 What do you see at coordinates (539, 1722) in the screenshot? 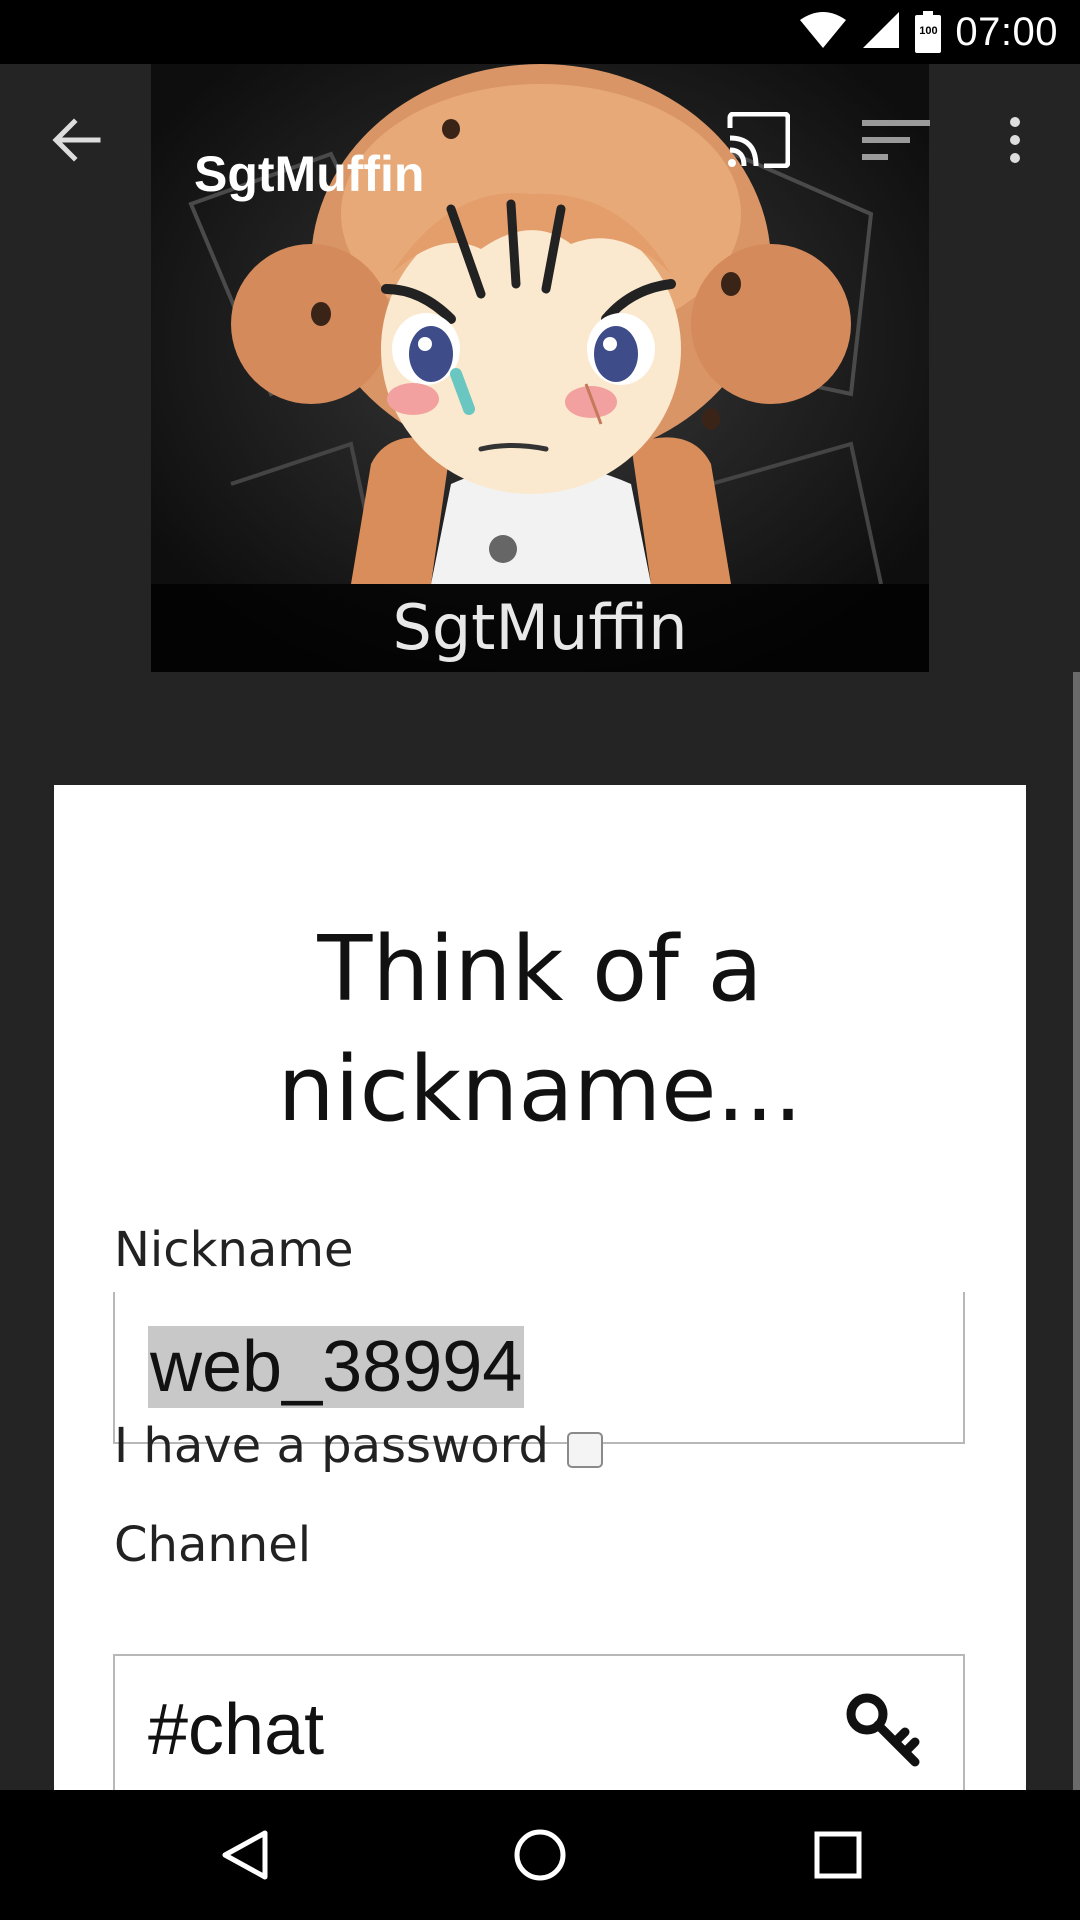
I see `channel-input: #chat` at bounding box center [539, 1722].